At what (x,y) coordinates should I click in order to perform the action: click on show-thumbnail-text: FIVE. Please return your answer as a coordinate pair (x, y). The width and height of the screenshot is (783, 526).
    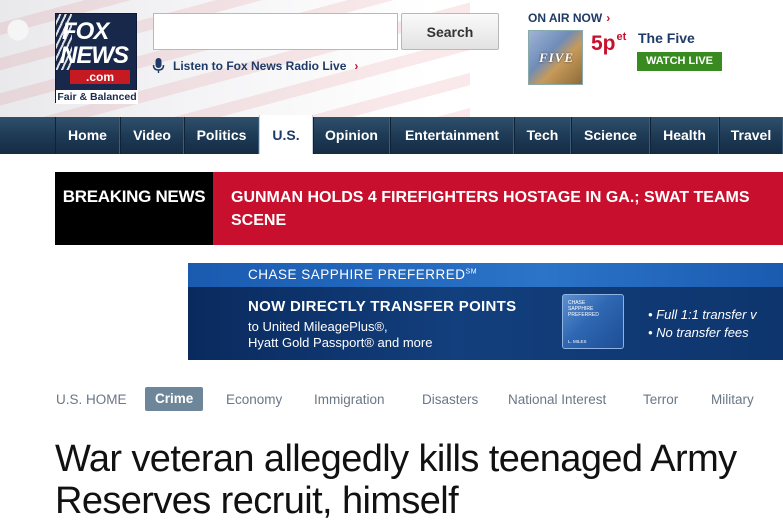
    Looking at the image, I should click on (556, 57).